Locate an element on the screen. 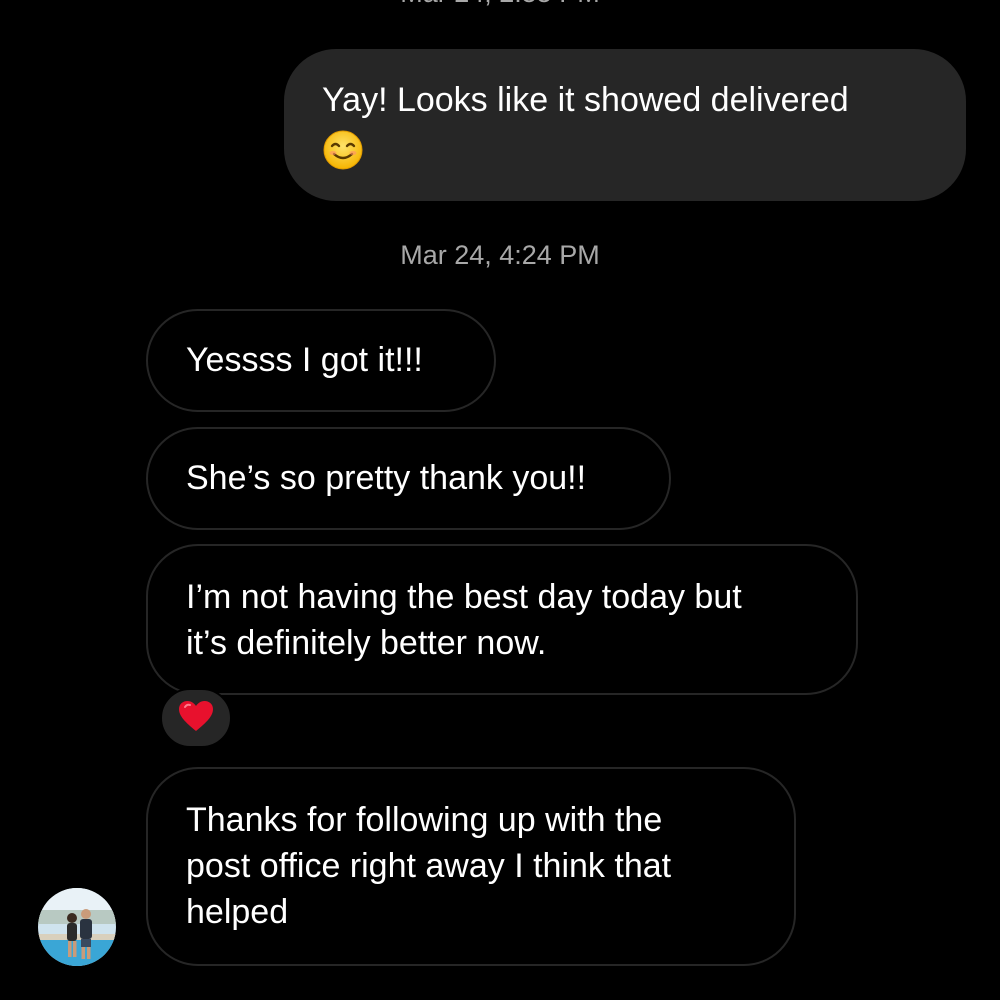  incoming-message-bubble: Yessss I got it!!! is located at coordinates (321, 360).